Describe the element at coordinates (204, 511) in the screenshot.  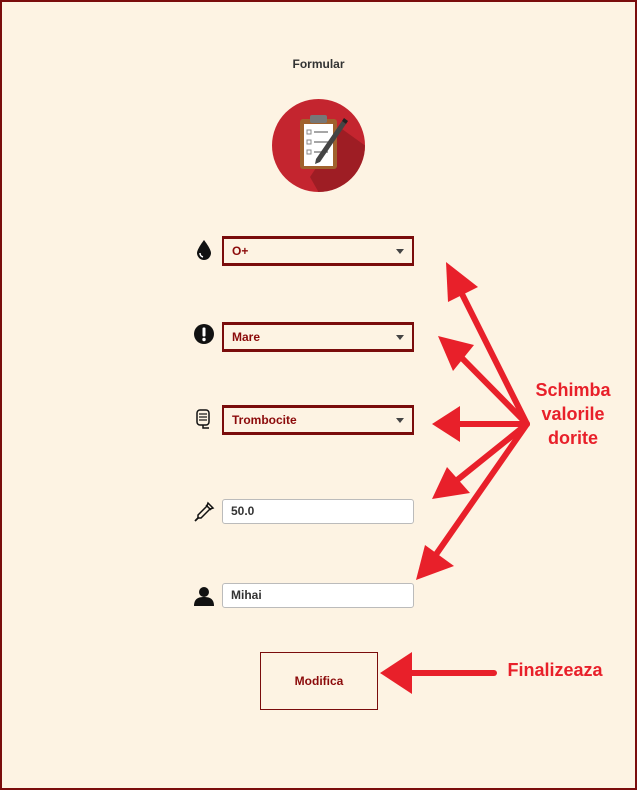
I see `pipette-icon` at that location.